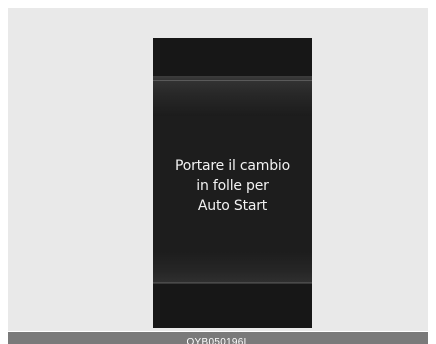 The width and height of the screenshot is (436, 344). I want to click on display-message-line-1: Portare il cambio, so click(232, 166).